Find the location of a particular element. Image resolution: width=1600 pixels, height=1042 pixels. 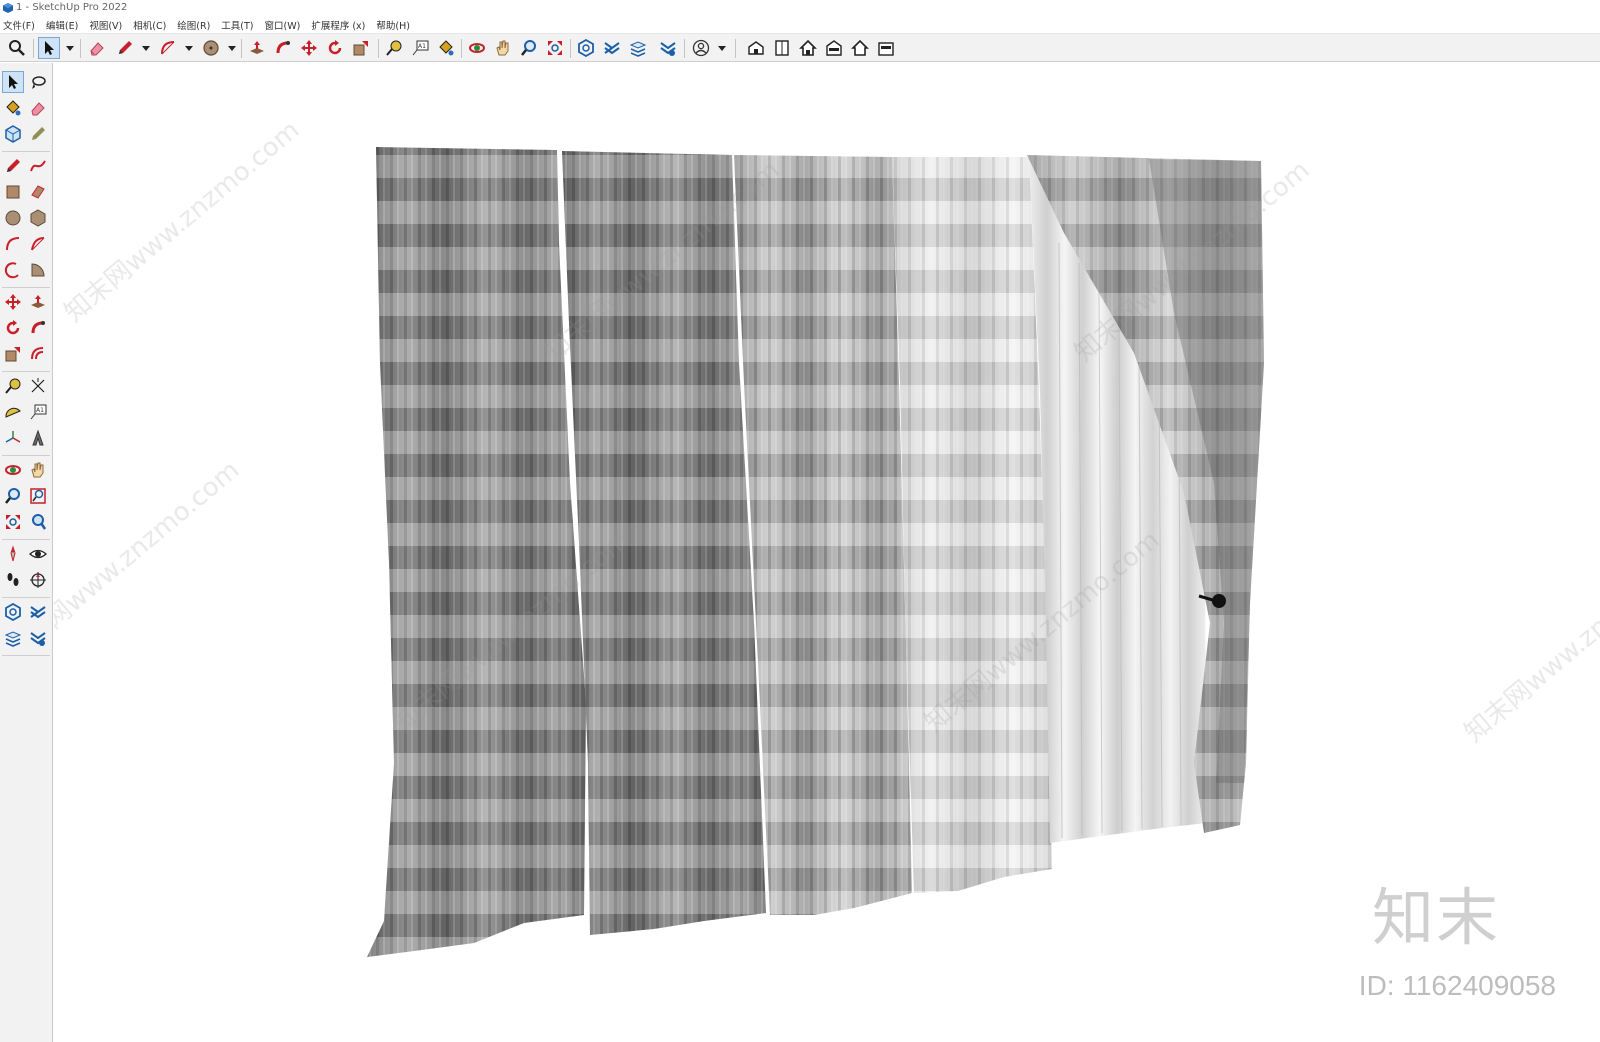

palette-follow-me-button is located at coordinates (38, 328).